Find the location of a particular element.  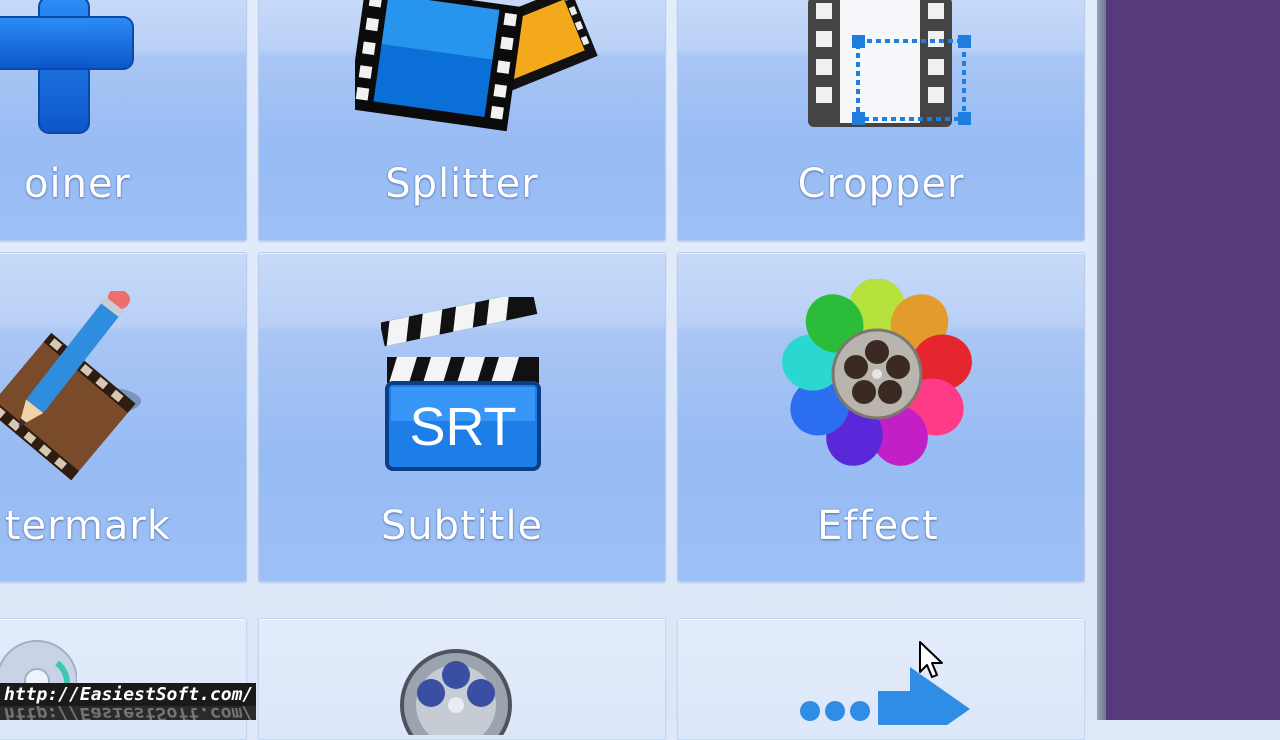

desktop-background is located at coordinates (1193, 360).